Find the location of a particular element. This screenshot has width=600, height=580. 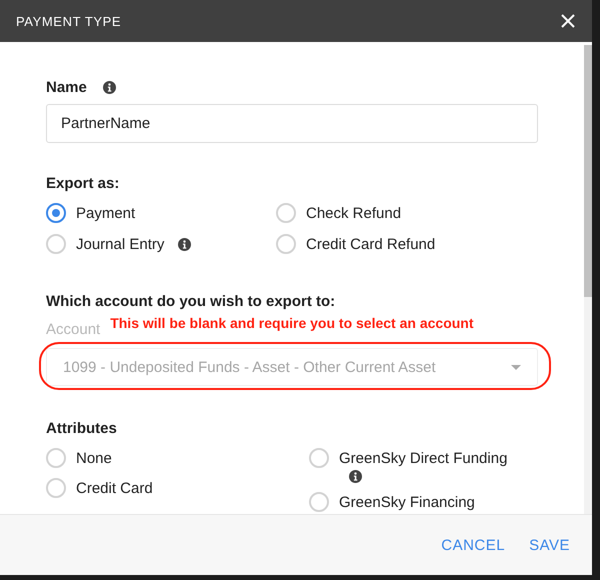

annotation-text: This will be blank and require you to select an account is located at coordinates (292, 323).